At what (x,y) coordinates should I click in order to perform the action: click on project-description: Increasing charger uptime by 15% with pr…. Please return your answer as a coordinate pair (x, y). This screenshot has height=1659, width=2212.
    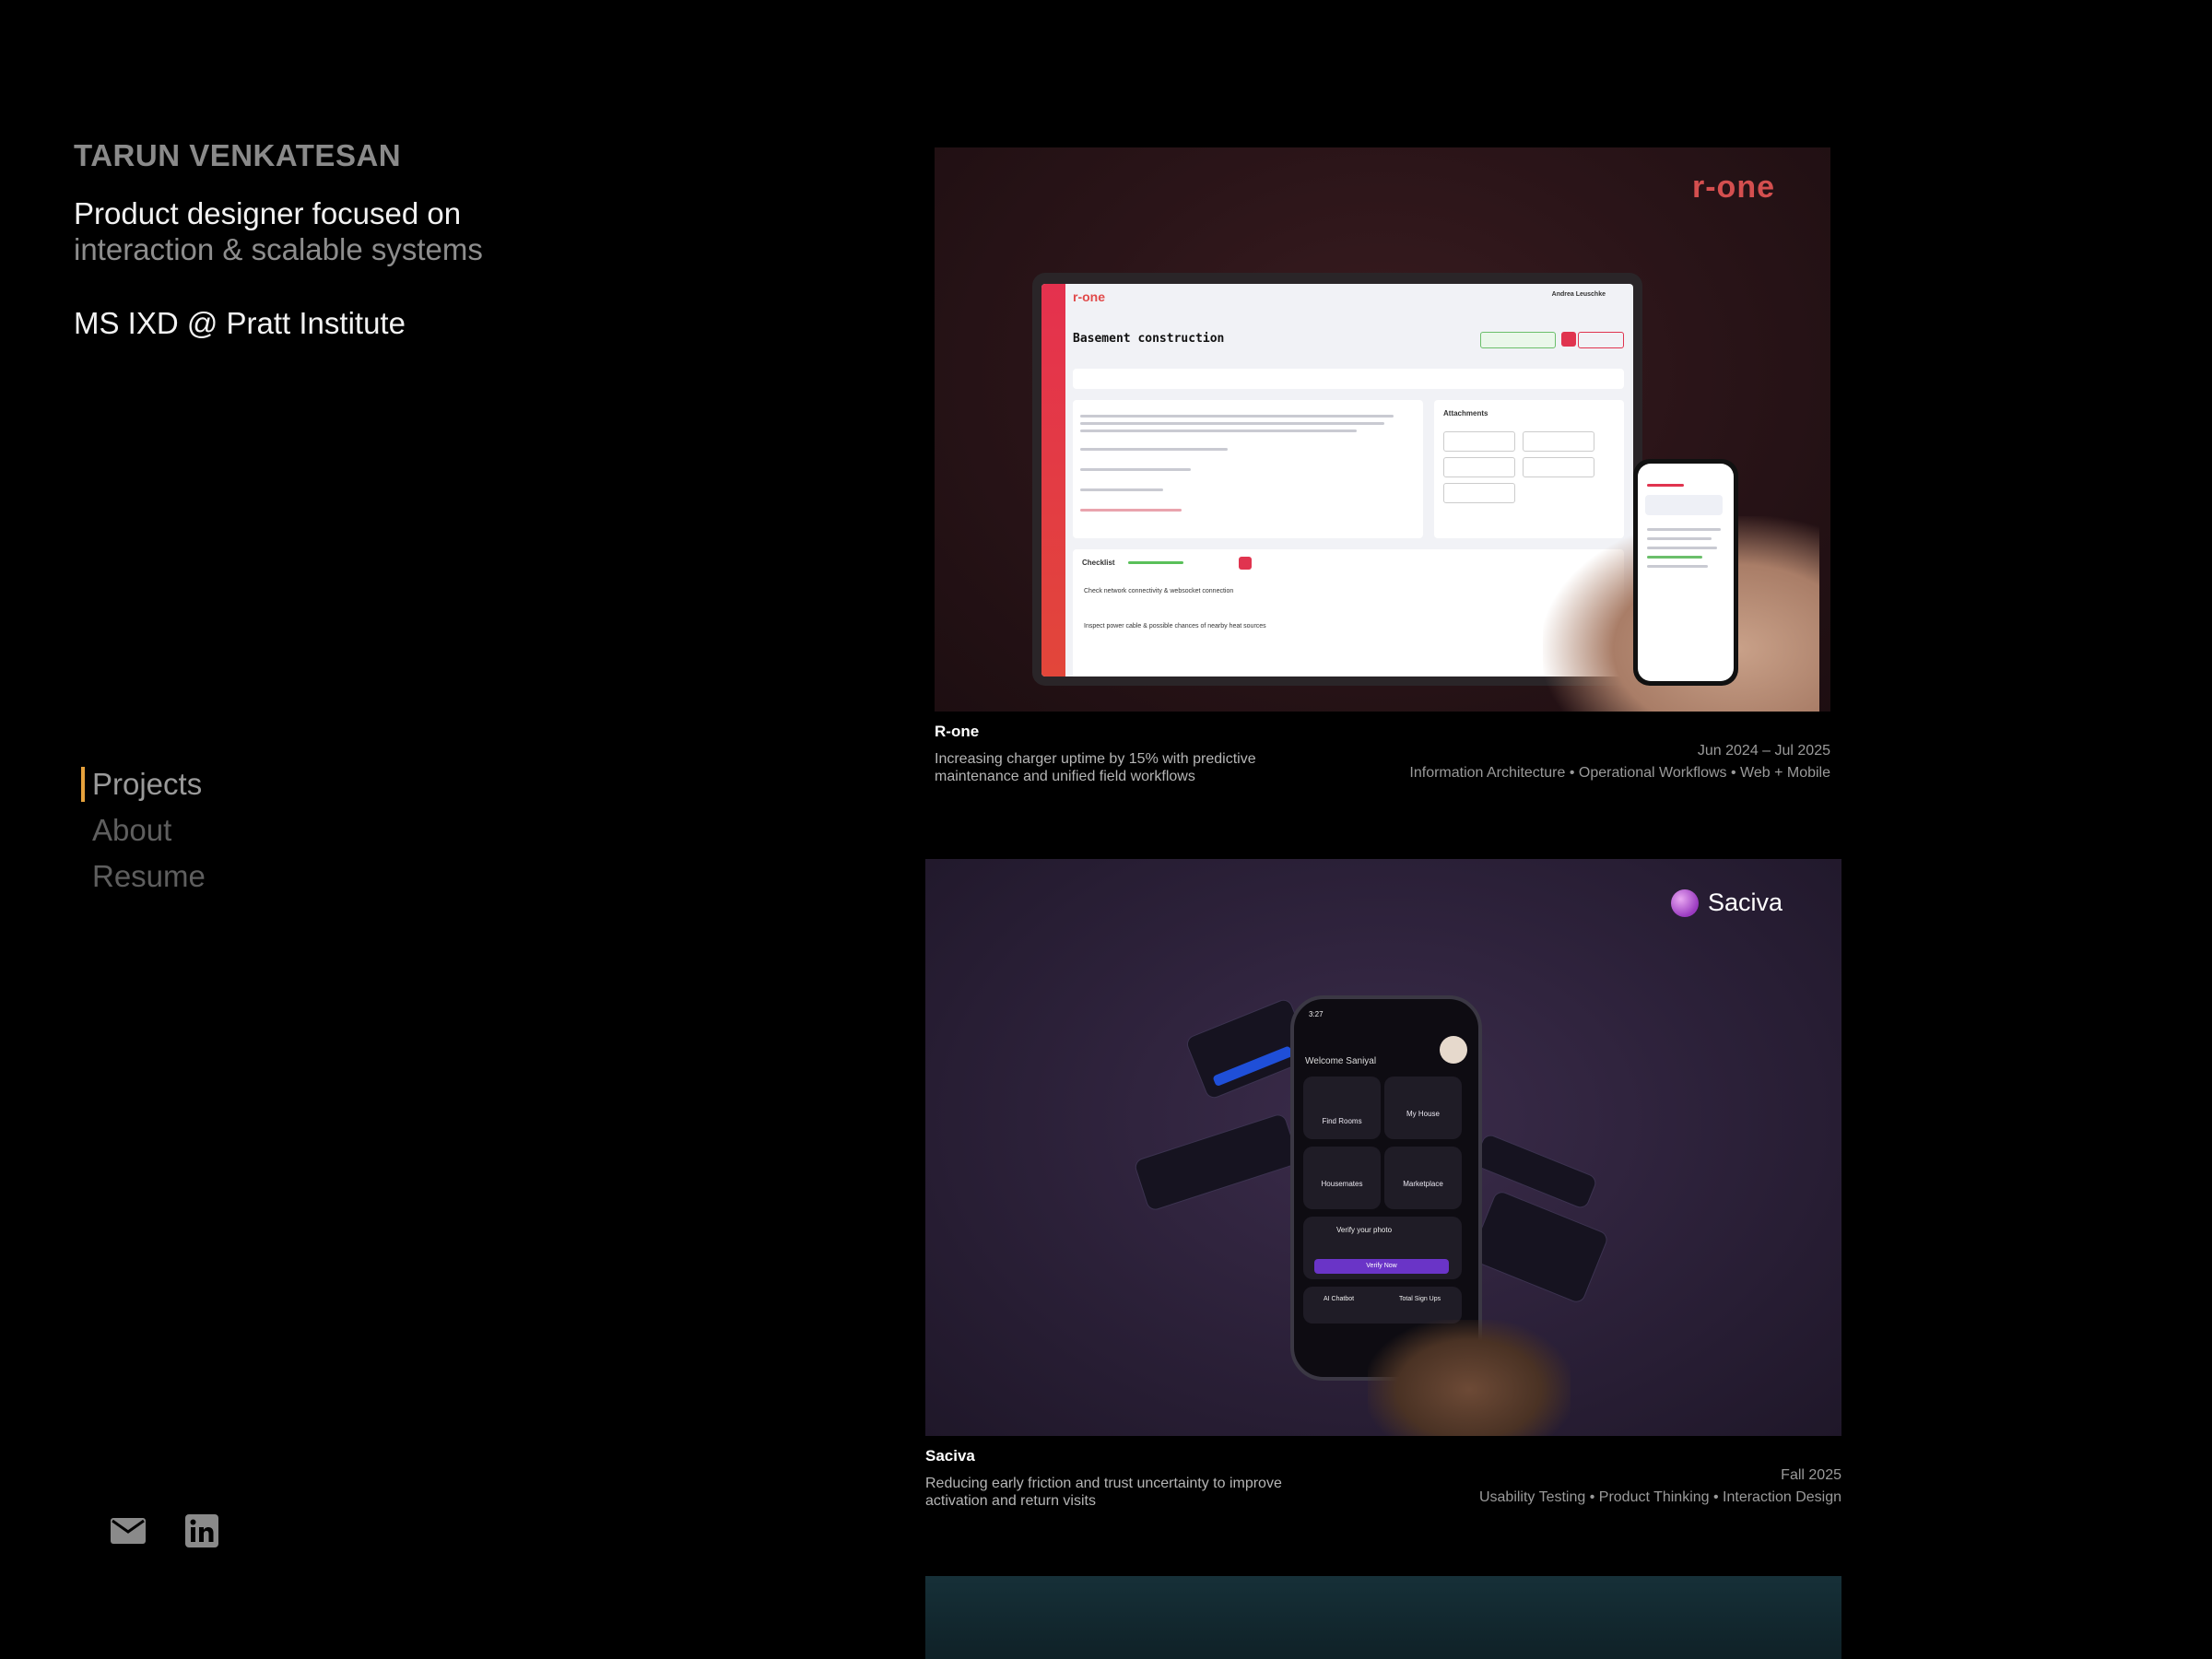
    Looking at the image, I should click on (1095, 767).